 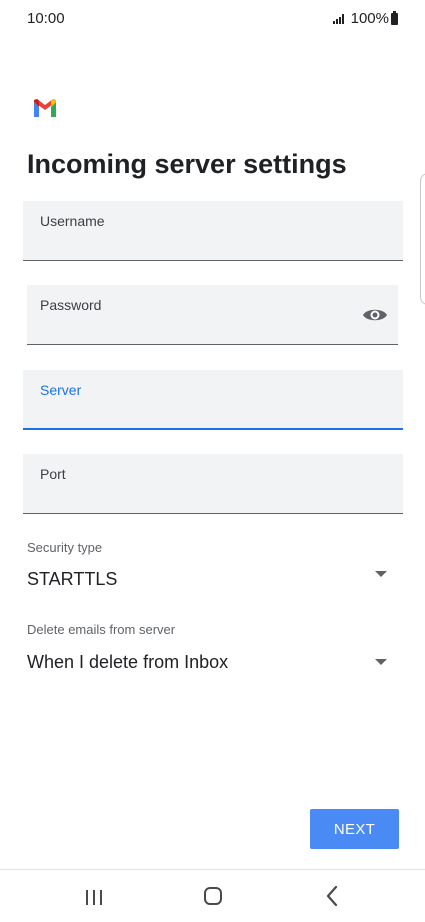 What do you see at coordinates (213, 243) in the screenshot?
I see `username-input` at bounding box center [213, 243].